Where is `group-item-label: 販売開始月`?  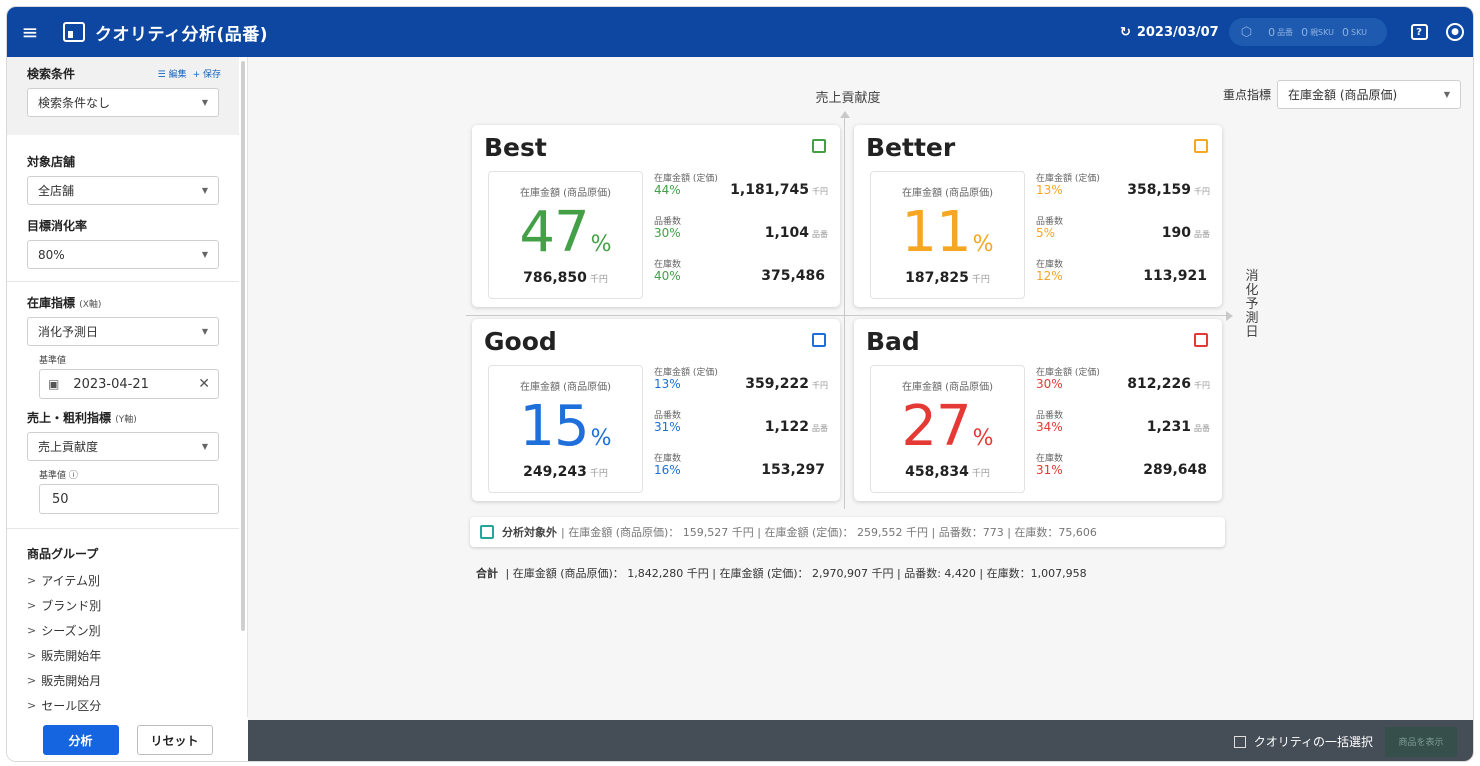
group-item-label: 販売開始月 is located at coordinates (71, 681).